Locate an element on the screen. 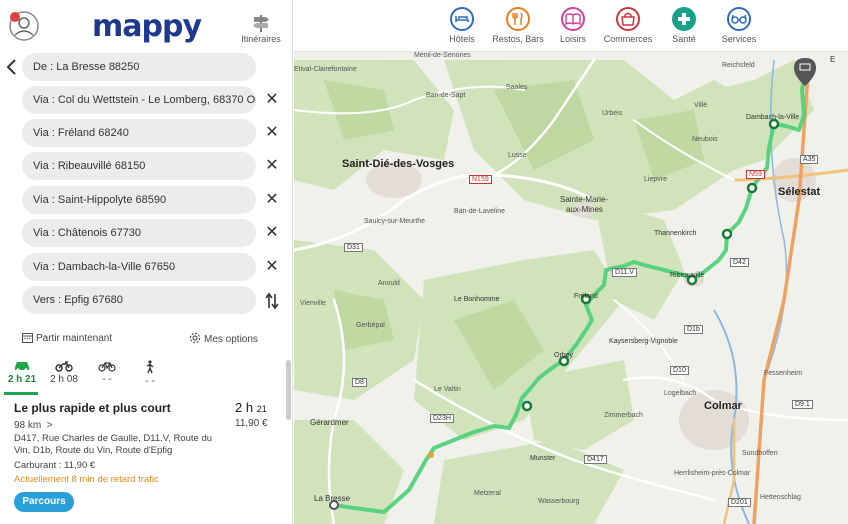 This screenshot has width=848, height=524. waypoint-start-field: De : La Bresse 88250 is located at coordinates (139, 67).